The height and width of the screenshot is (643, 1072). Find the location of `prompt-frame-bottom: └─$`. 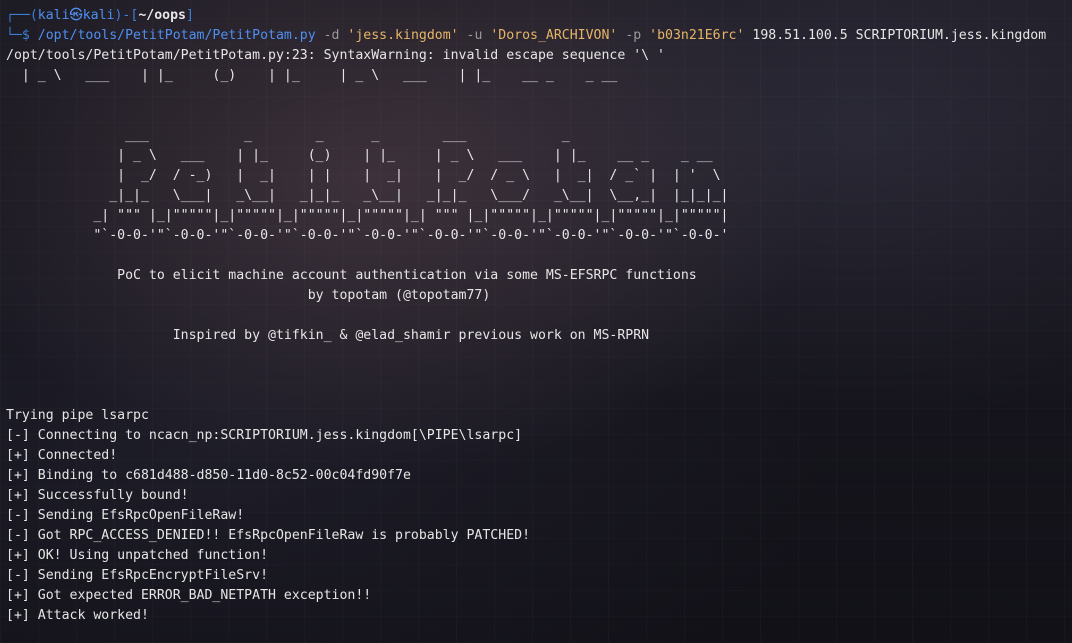

prompt-frame-bottom: └─$ is located at coordinates (22, 35).